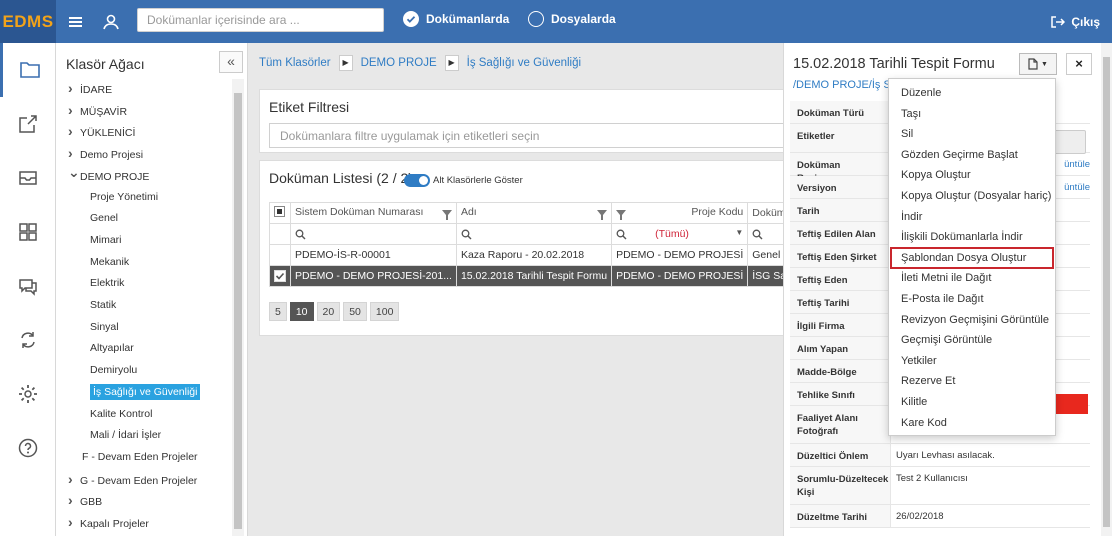  What do you see at coordinates (28, 124) in the screenshot?
I see `share-nav-button` at bounding box center [28, 124].